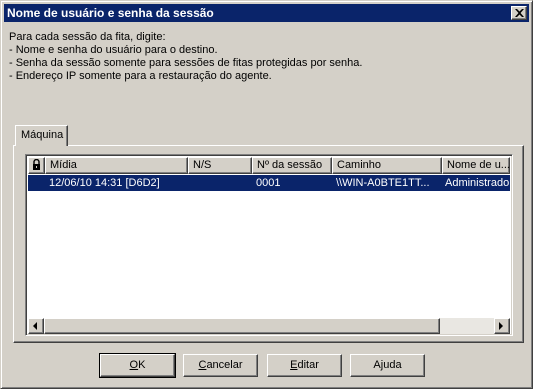  What do you see at coordinates (220, 165) in the screenshot?
I see `column-header-ns: N/S` at bounding box center [220, 165].